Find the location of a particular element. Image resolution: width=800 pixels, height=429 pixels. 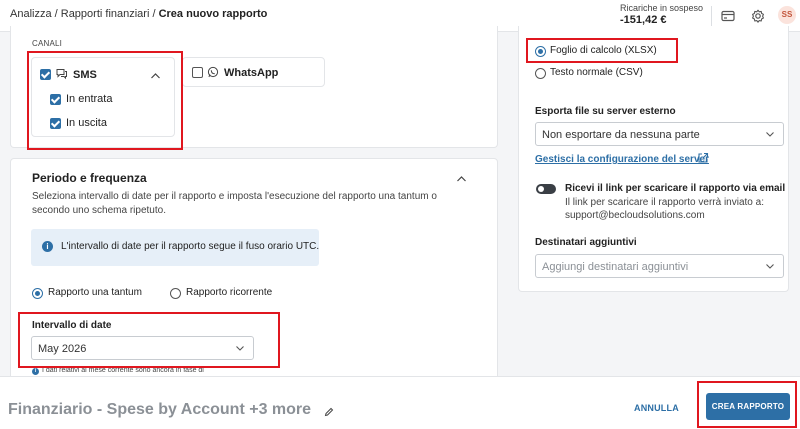

highlight-date-range-frame is located at coordinates (149, 340).